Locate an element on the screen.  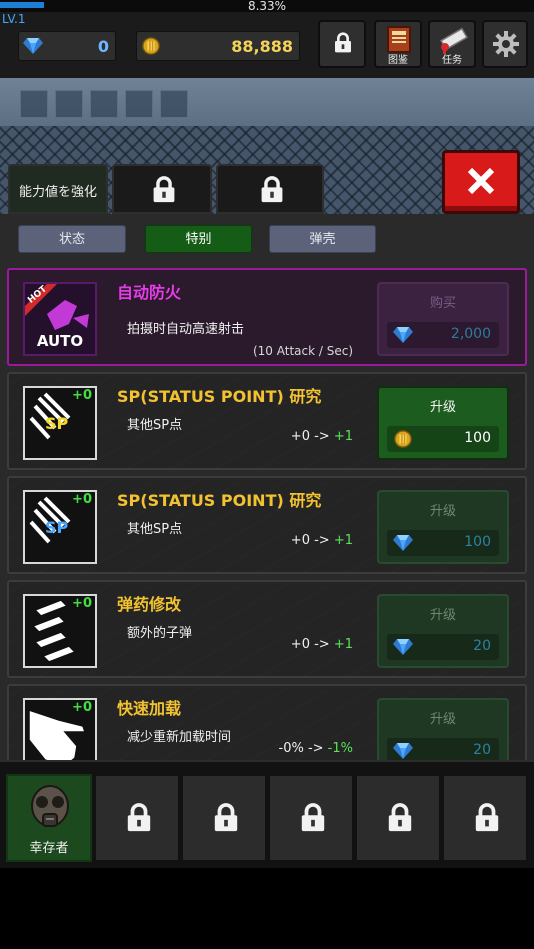
effect-next: -1% is located at coordinates (340, 748).